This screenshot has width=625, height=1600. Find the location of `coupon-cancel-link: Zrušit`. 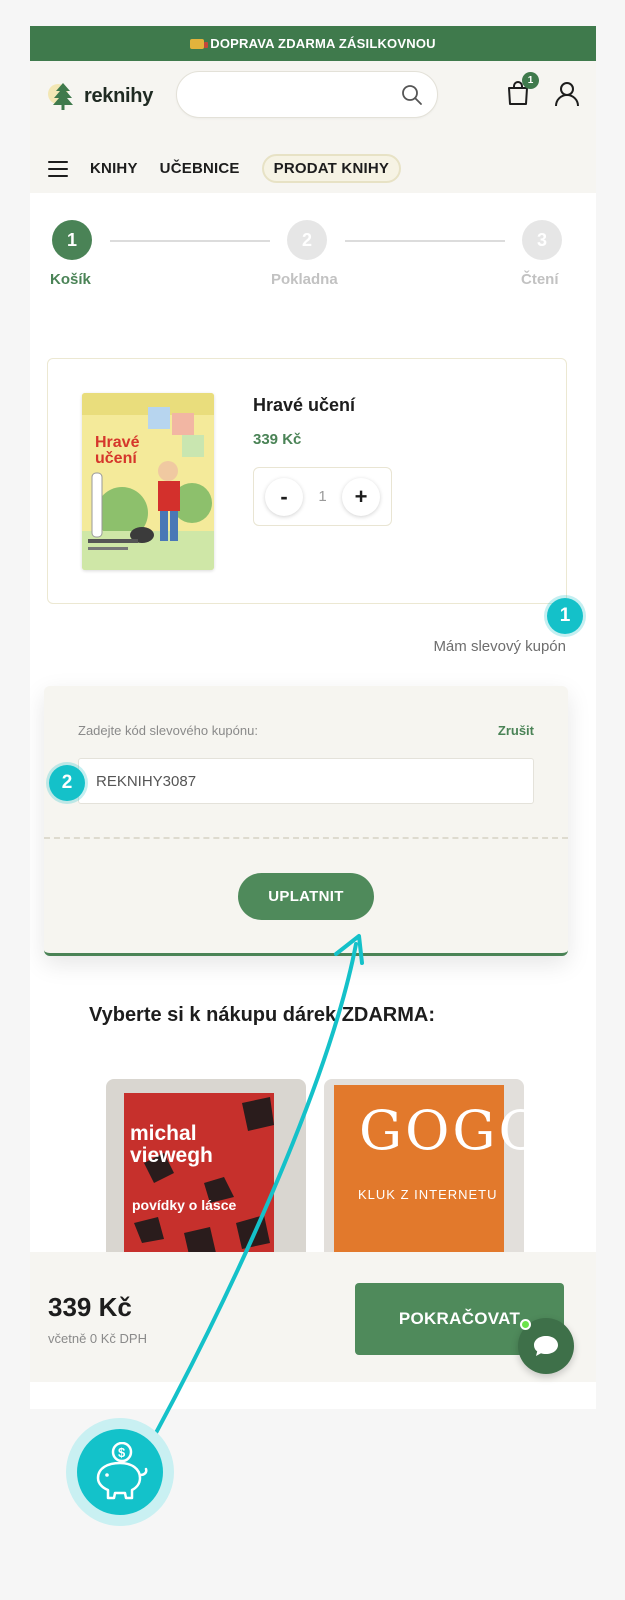

coupon-cancel-link: Zrušit is located at coordinates (516, 730).